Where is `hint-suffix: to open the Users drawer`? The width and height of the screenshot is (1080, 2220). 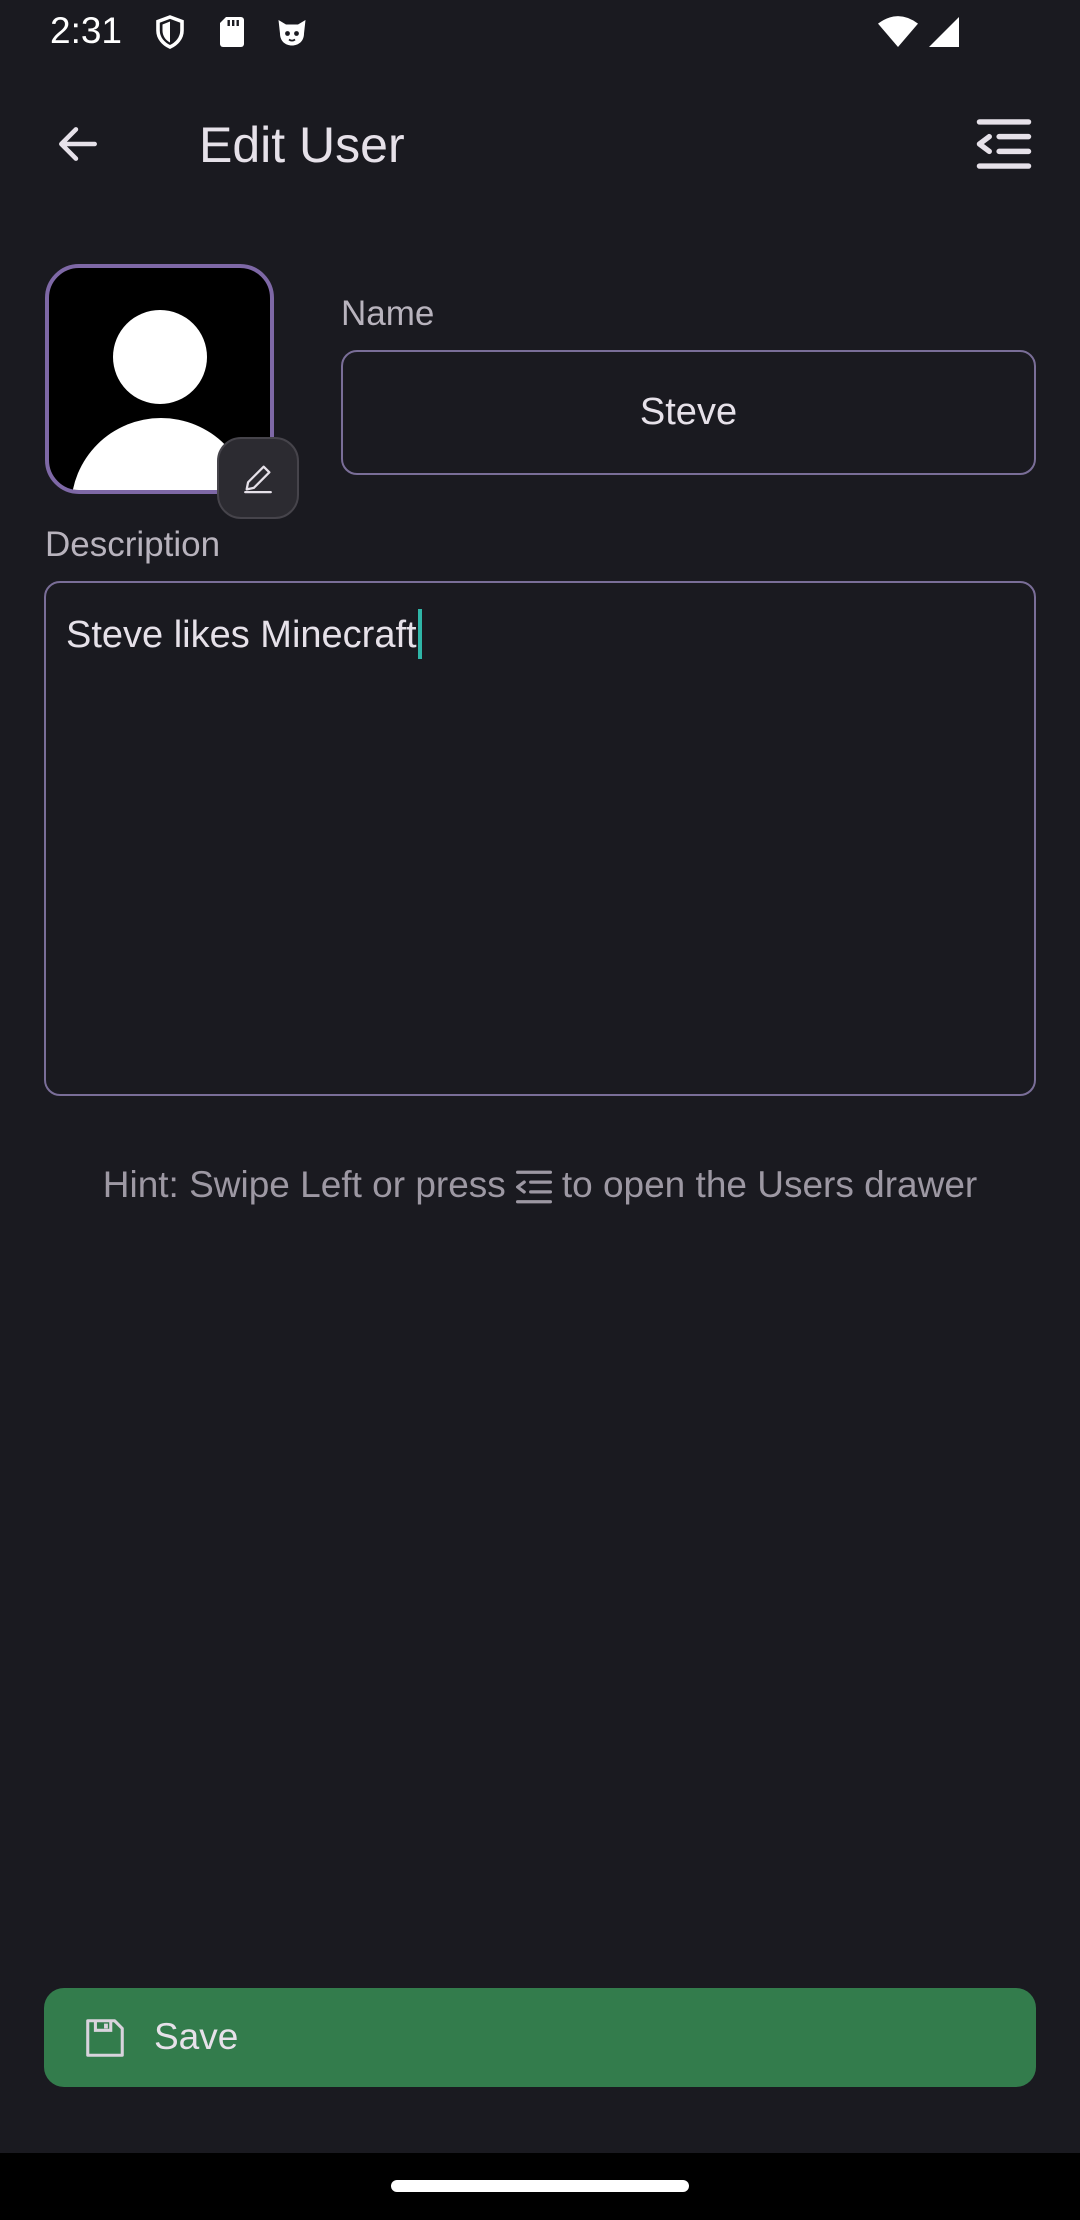
hint-suffix: to open the Users drawer is located at coordinates (769, 1184).